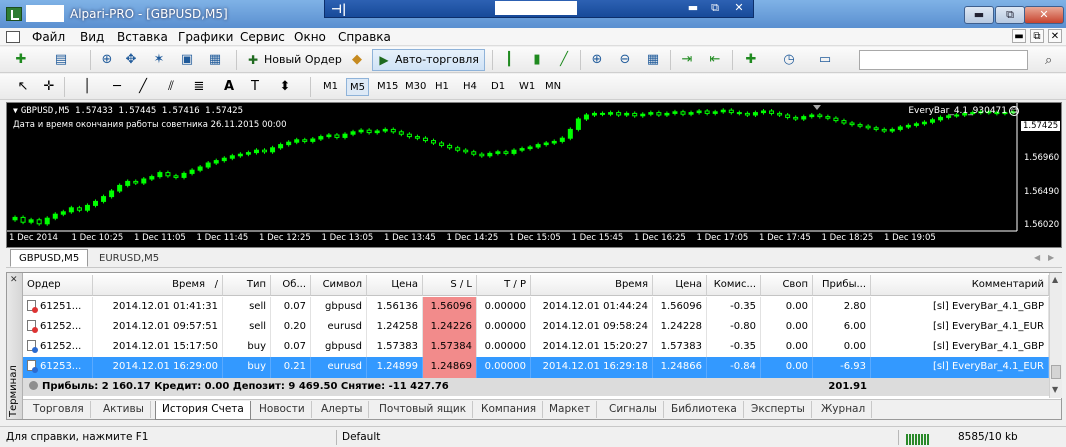 The width and height of the screenshot is (1066, 447). I want to click on metaeditor-icon: ◆, so click(357, 60).